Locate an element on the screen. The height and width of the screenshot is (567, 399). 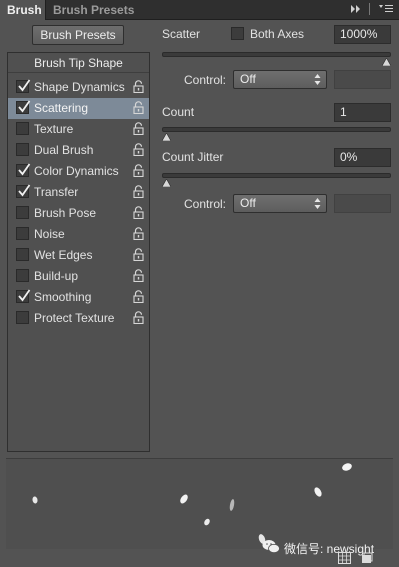
panel-menu-icon is located at coordinates (386, 10).